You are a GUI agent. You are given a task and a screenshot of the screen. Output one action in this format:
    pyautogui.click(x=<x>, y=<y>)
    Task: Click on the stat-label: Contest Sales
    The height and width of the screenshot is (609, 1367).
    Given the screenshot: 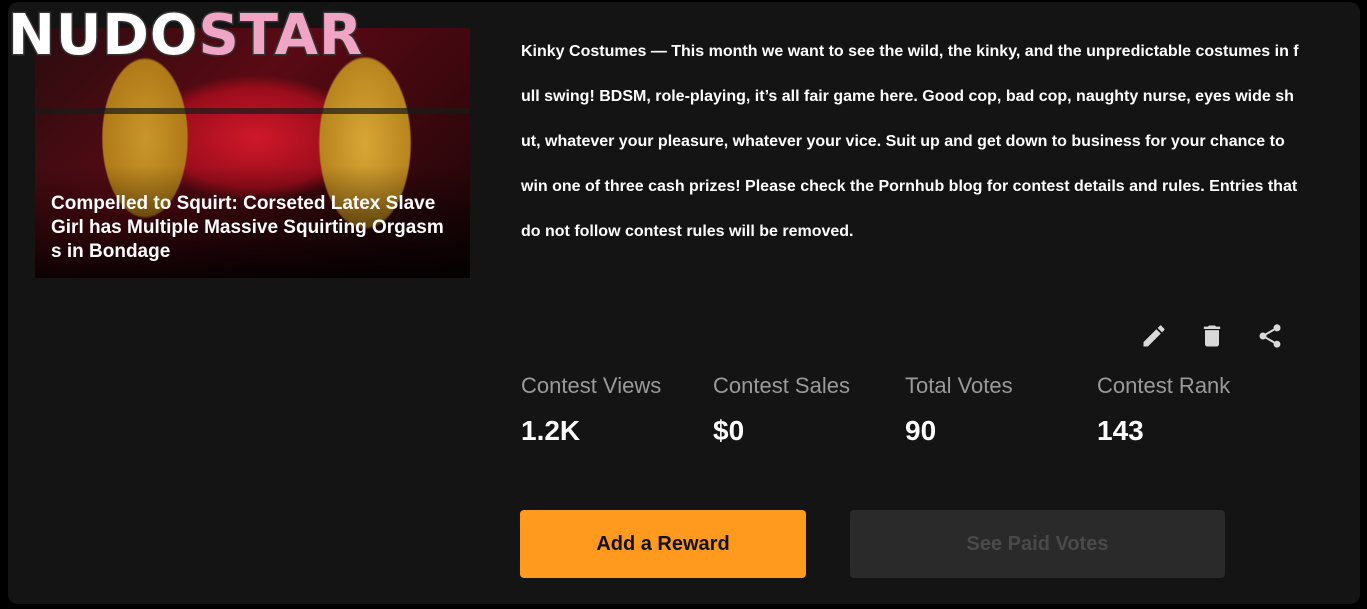 What is the action you would take?
    pyautogui.click(x=781, y=385)
    